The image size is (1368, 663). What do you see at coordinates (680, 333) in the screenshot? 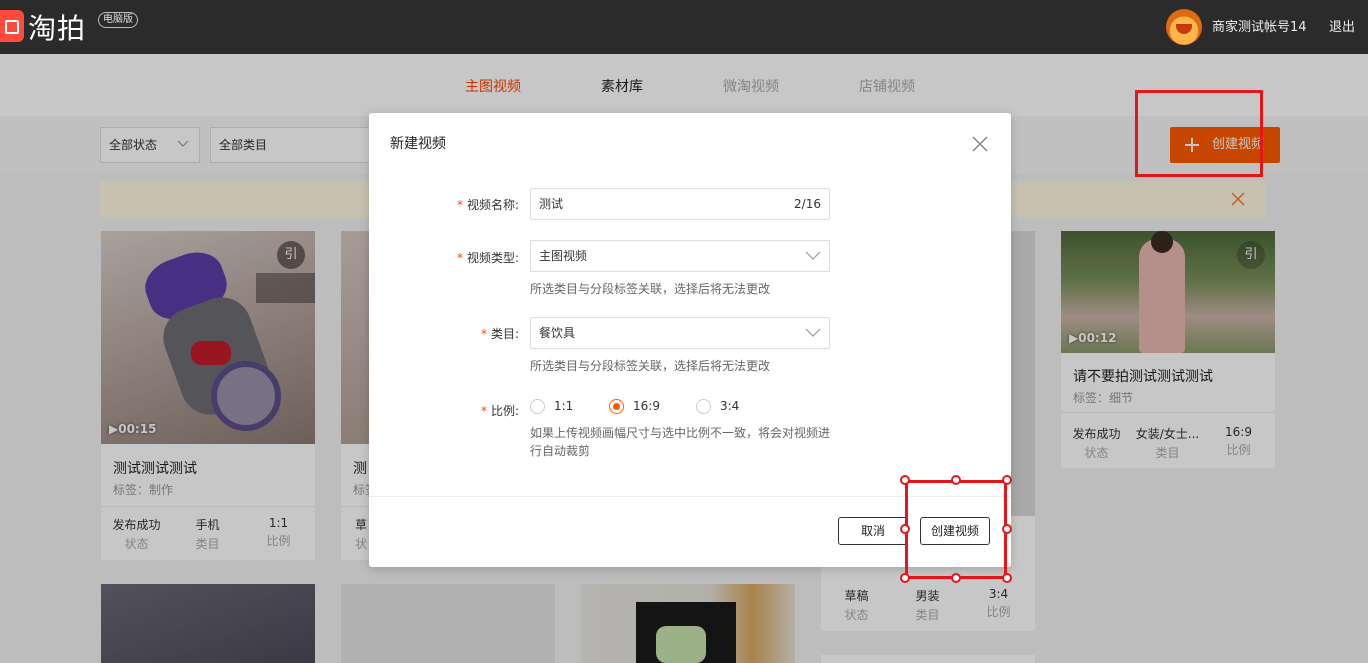
I see `category-select: 餐饮具` at bounding box center [680, 333].